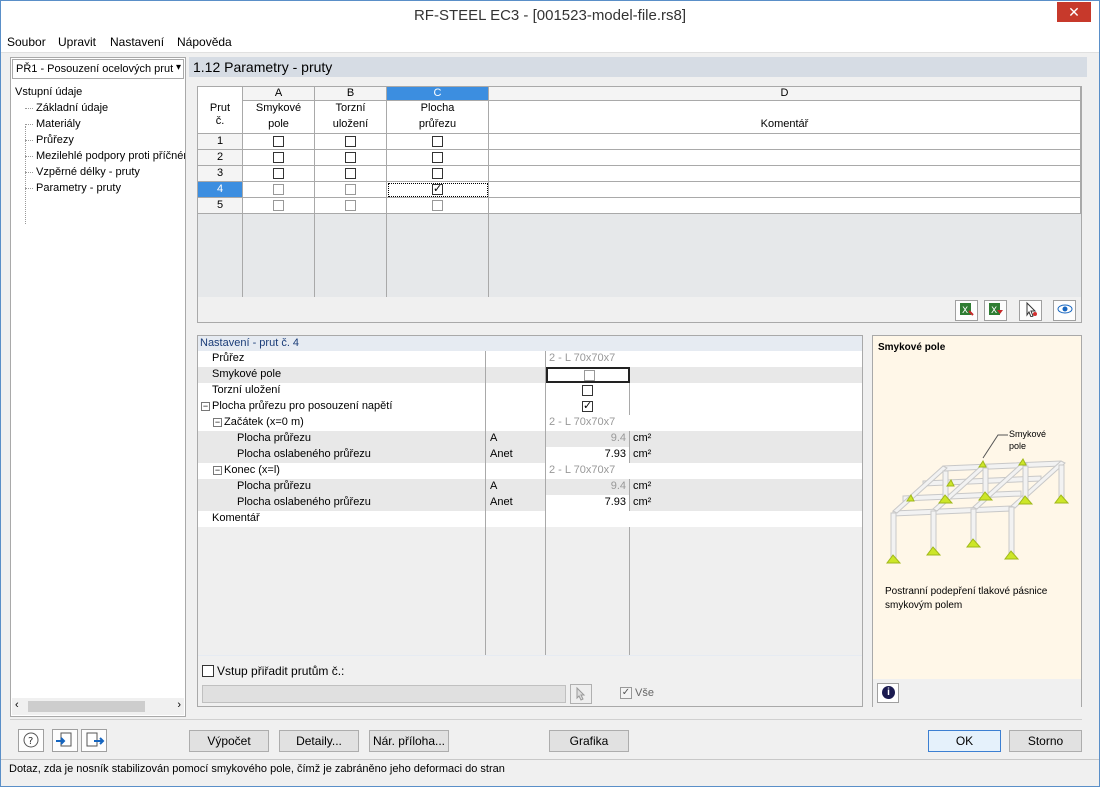  Describe the element at coordinates (1030, 310) in the screenshot. I see `select-member-icon` at that location.